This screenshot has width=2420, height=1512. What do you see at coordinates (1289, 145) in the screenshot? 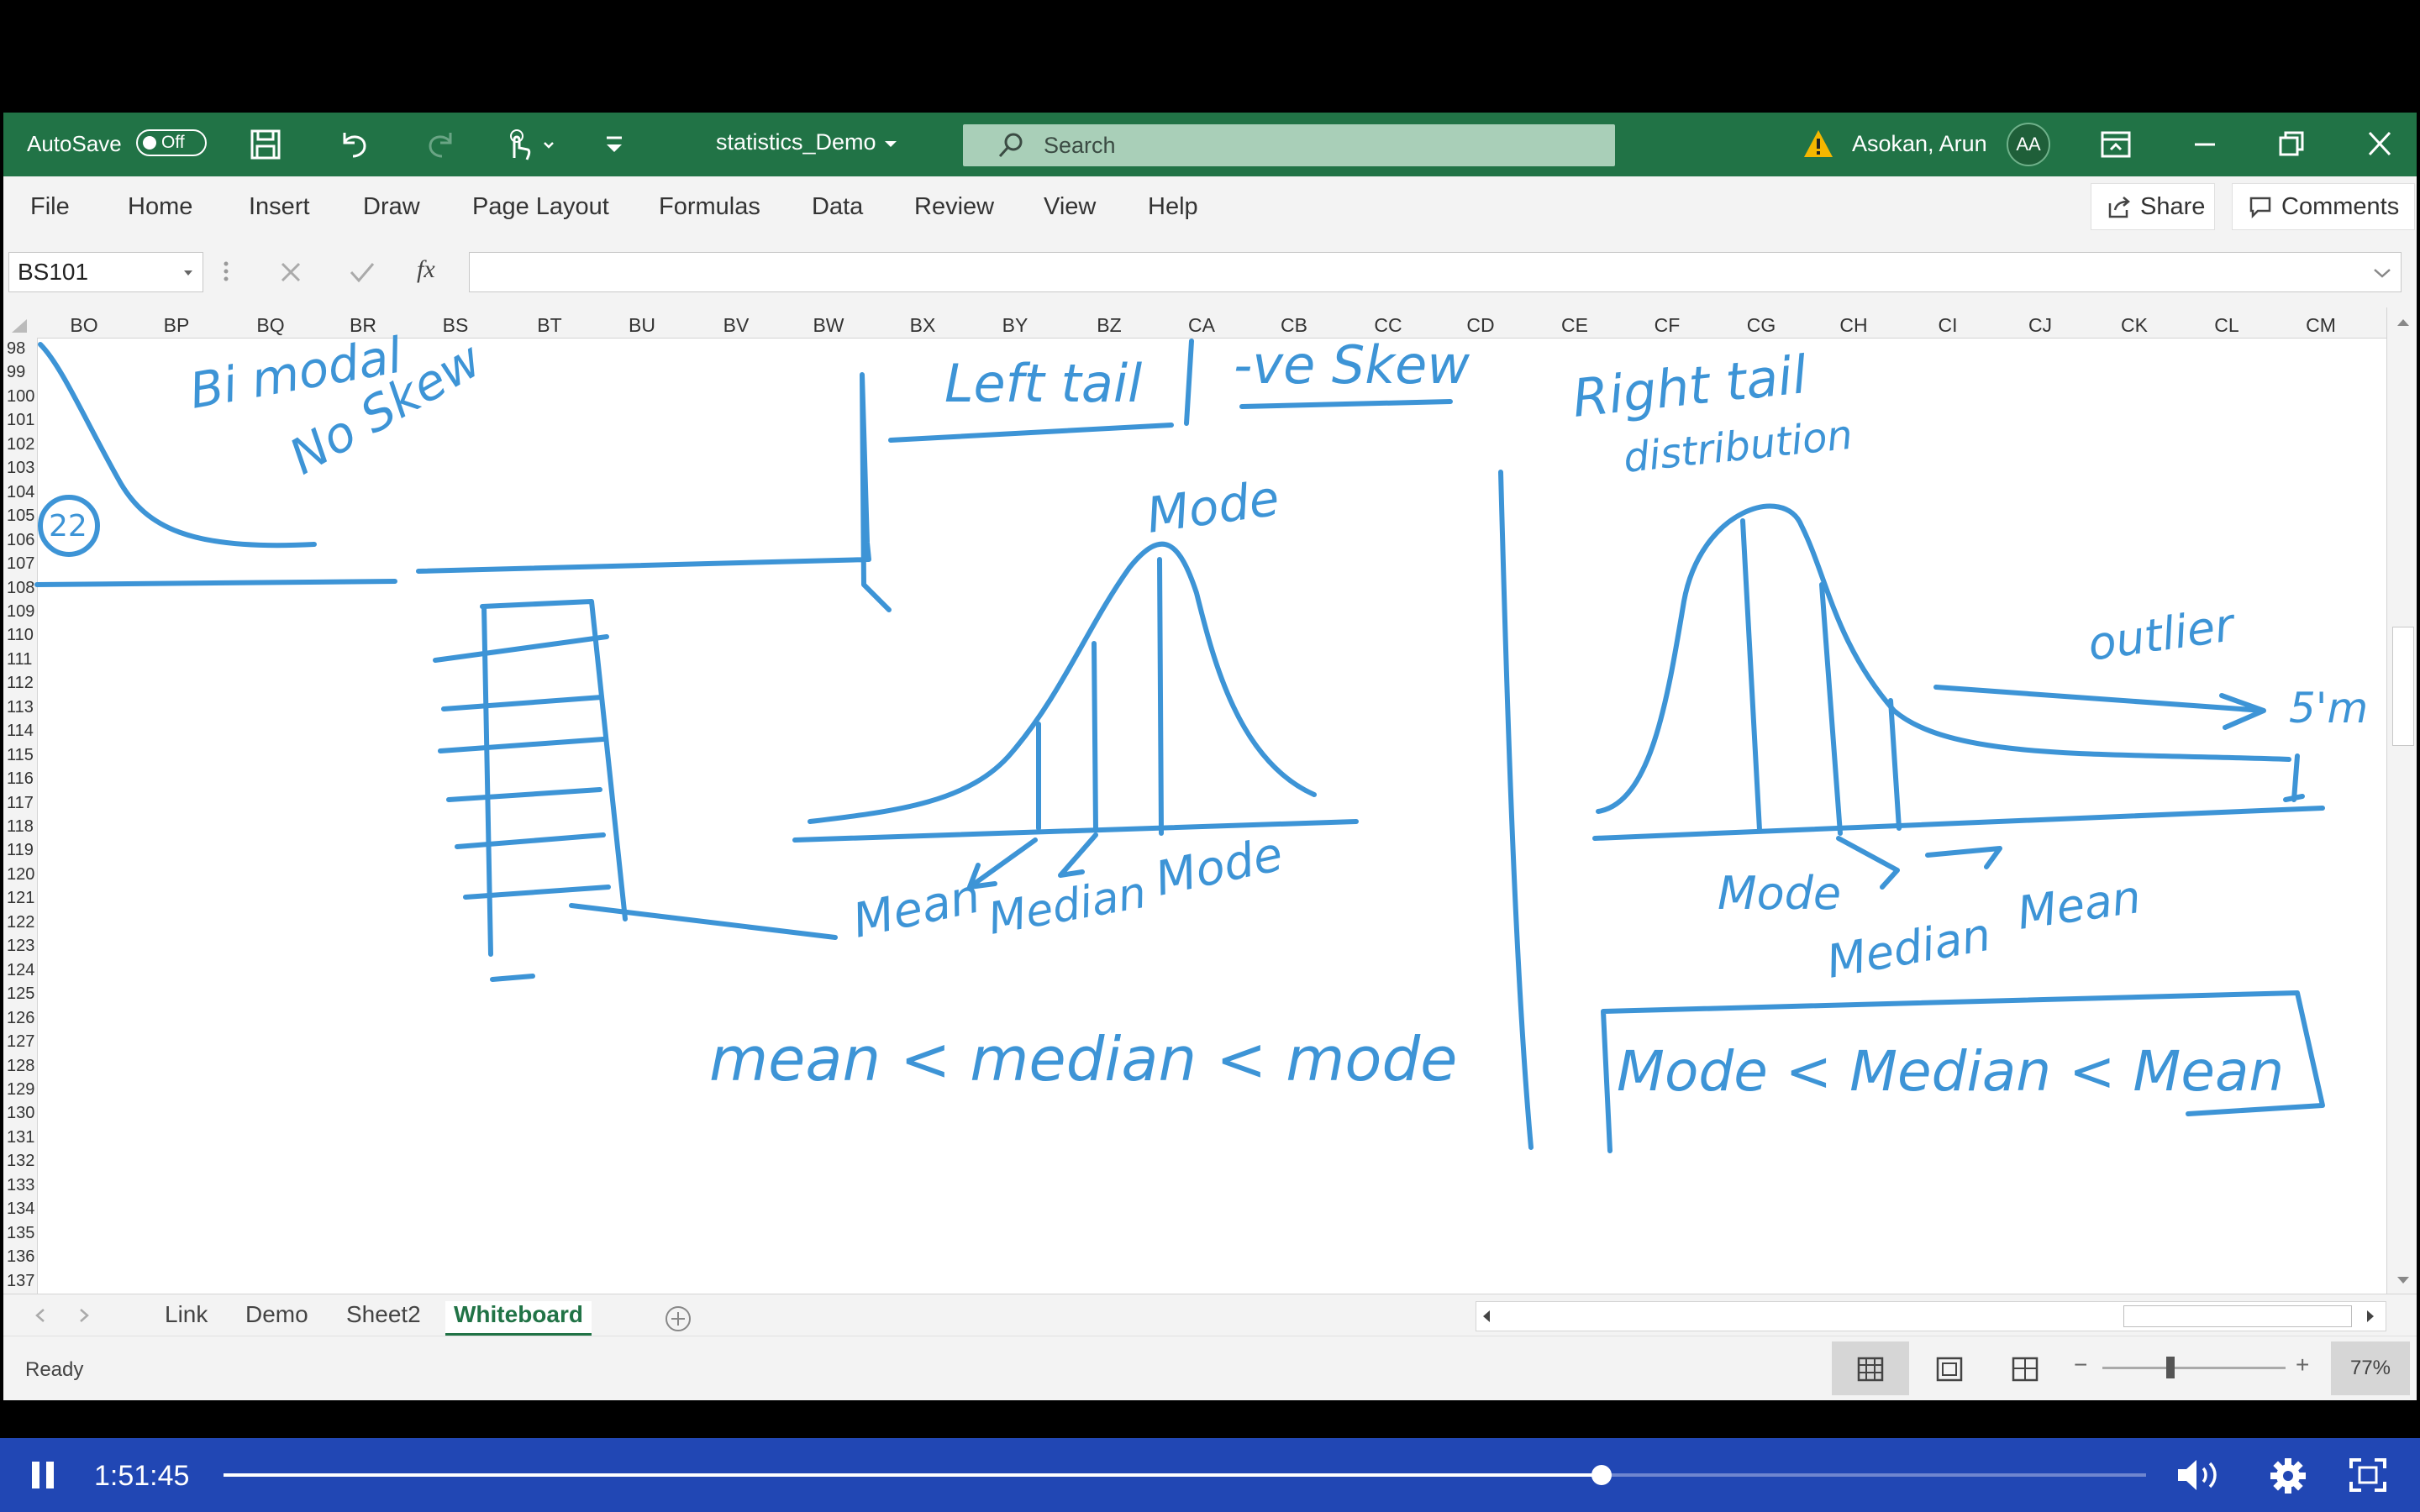
I see `search-input: Search` at bounding box center [1289, 145].